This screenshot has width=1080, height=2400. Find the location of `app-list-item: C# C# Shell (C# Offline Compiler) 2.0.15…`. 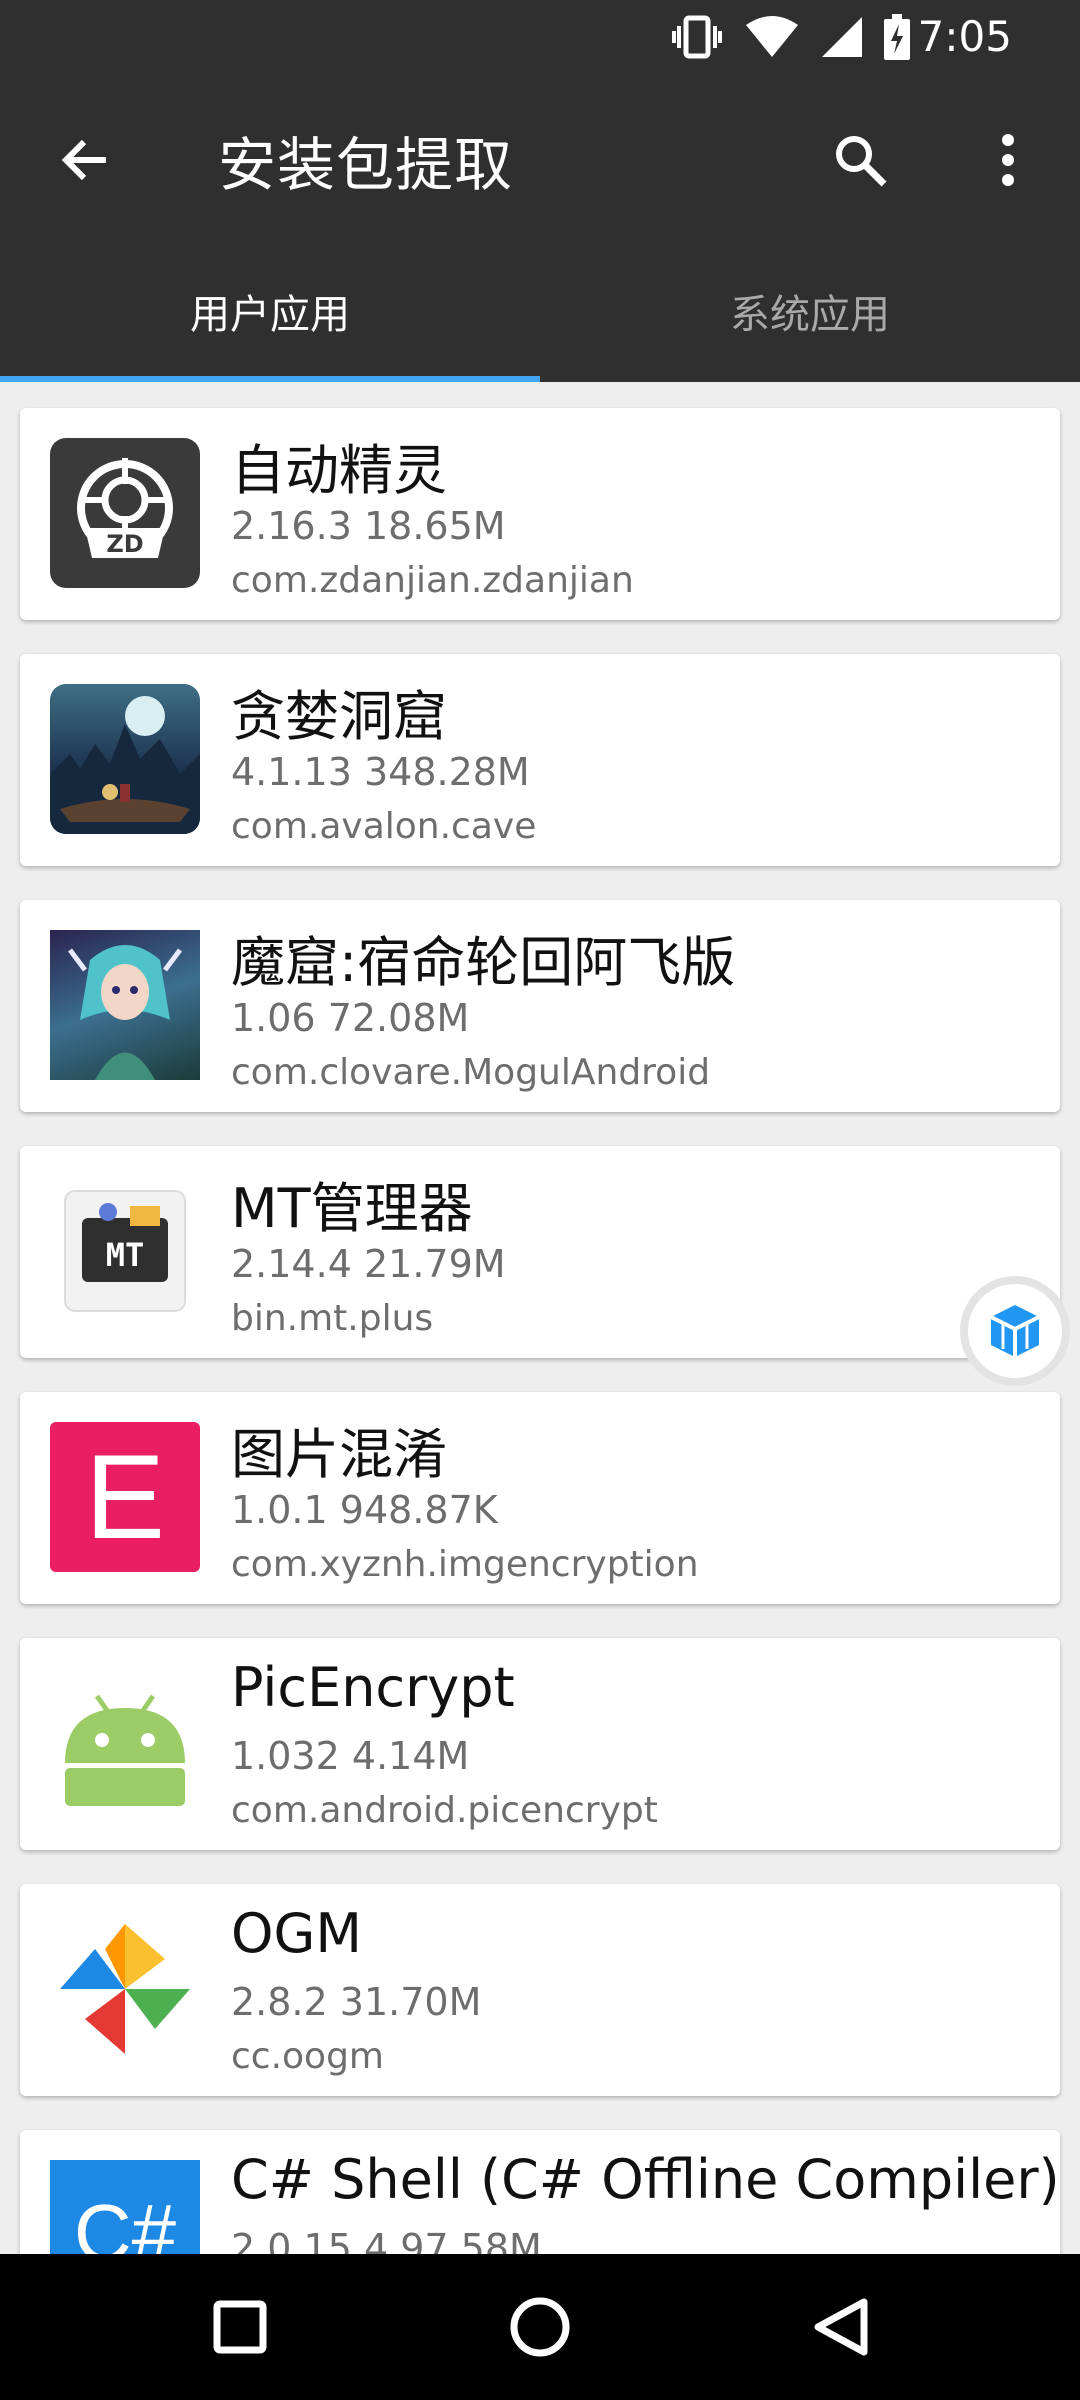

app-list-item: C# C# Shell (C# Offline Compiler) 2.0.15… is located at coordinates (540, 2192).